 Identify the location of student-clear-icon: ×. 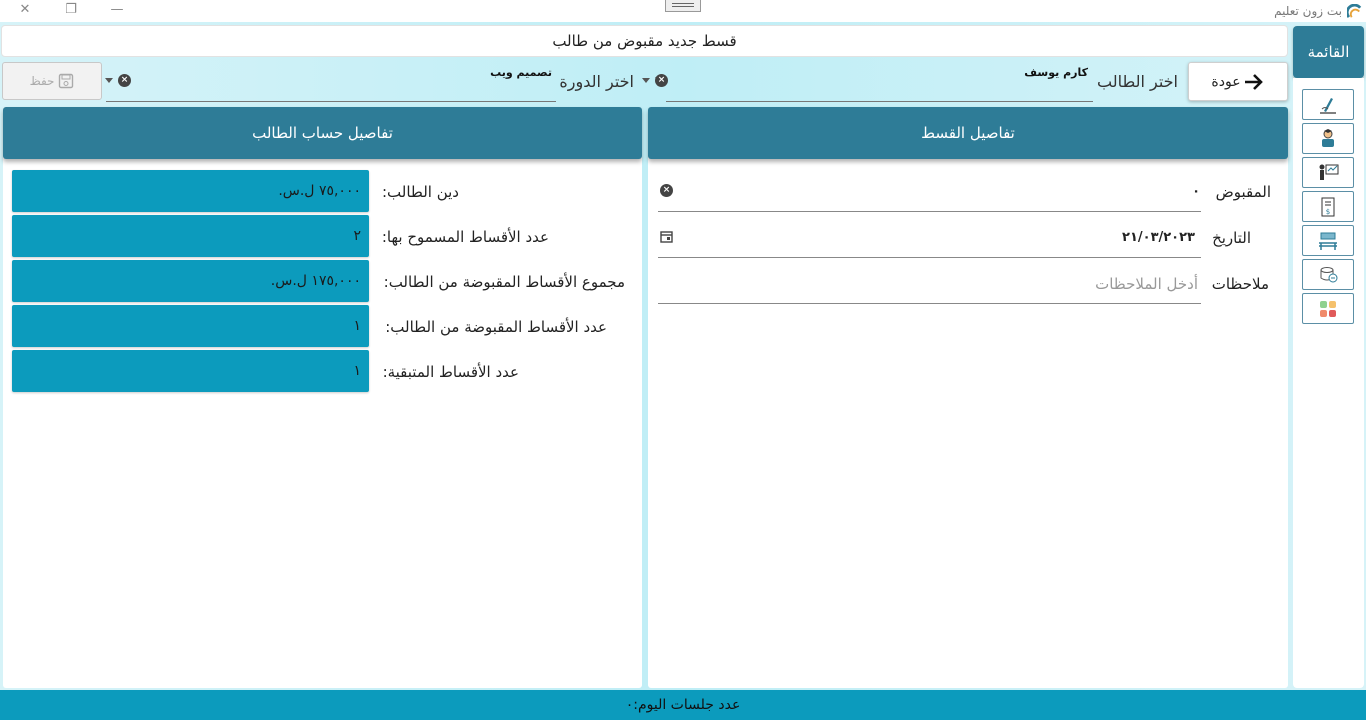
(661, 80).